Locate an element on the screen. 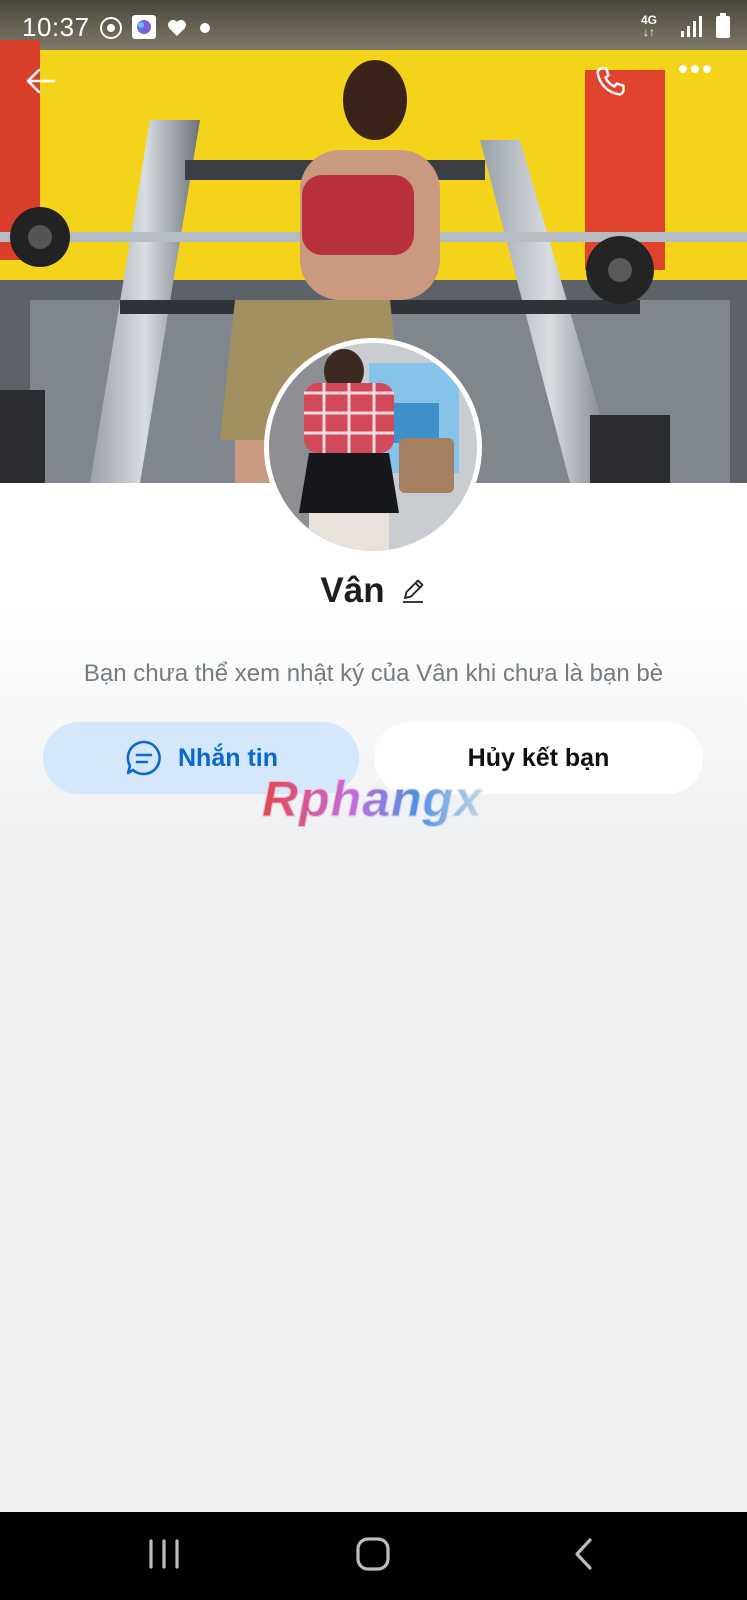 This screenshot has width=747, height=1600. call-button is located at coordinates (617, 89).